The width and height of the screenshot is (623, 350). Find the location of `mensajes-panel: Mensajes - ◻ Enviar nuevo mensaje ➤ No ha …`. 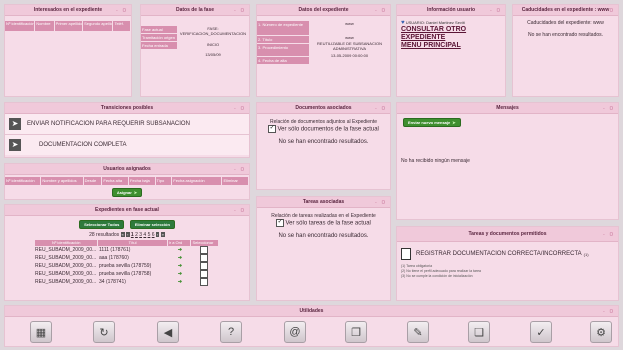

mensajes-panel: Mensajes - ◻ Enviar nuevo mensaje ➤ No ha … is located at coordinates (507, 161).